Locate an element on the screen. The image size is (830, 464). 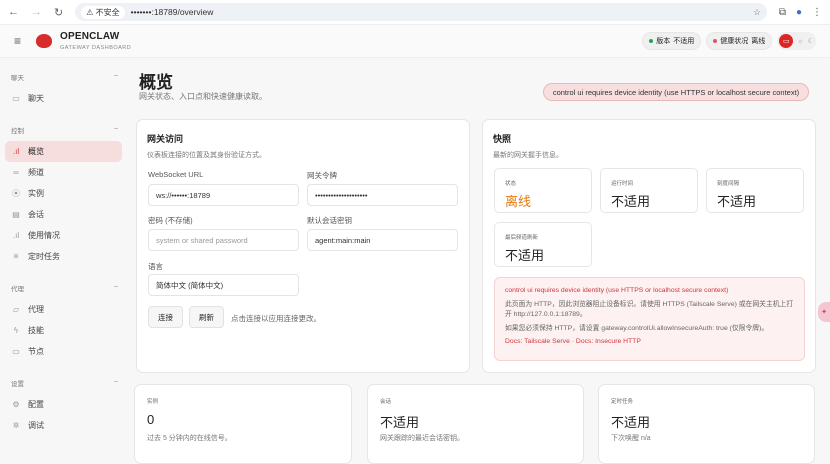
folder-icon: ▱ is located at coordinates (16, 309).